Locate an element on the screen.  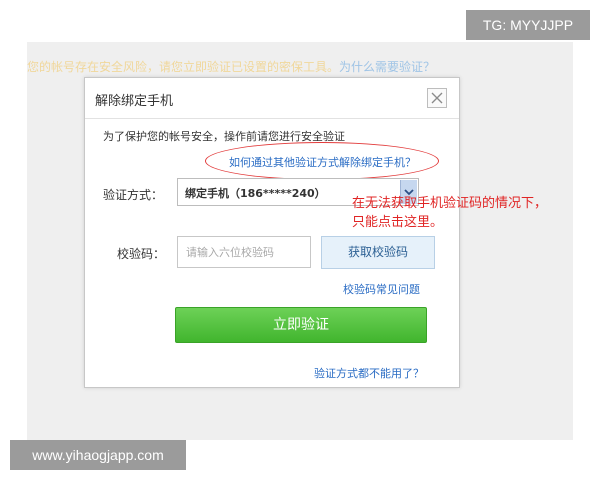
background-notice: 您的帐号存在安全风险，请您立即验证已设置的密保工具。为什么需要验证？ is located at coordinates (287, 66).